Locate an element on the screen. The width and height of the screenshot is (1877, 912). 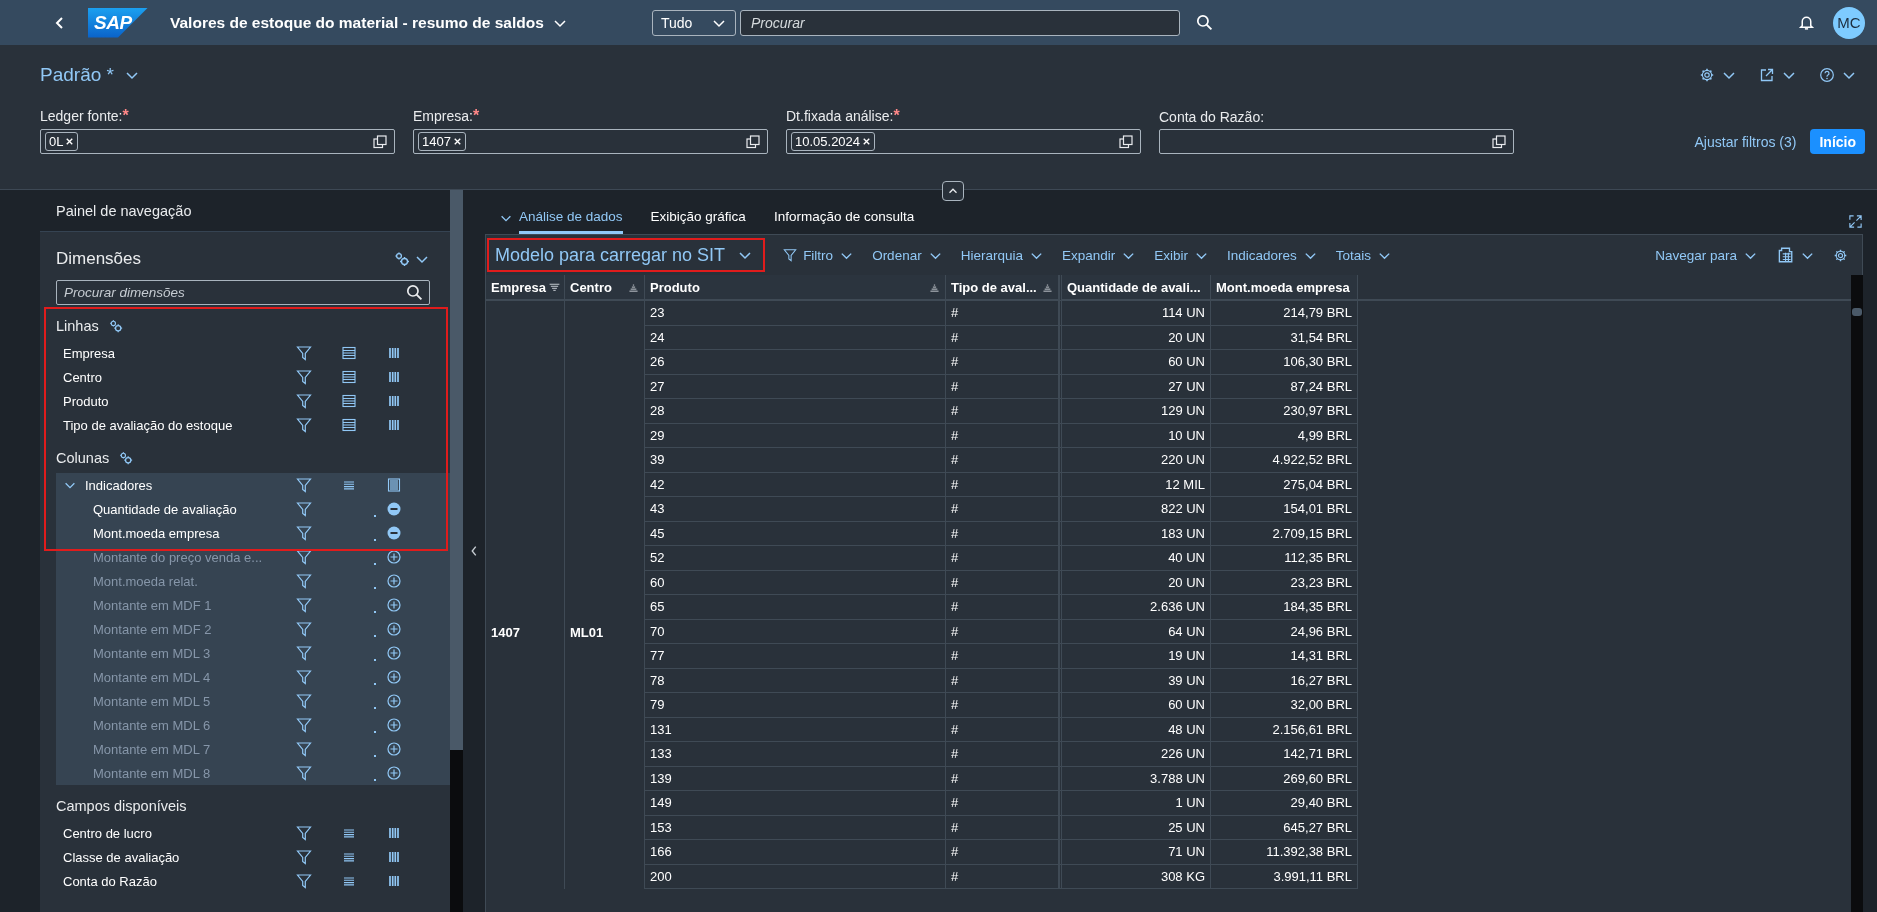
export-menu is located at coordinates (1795, 255).